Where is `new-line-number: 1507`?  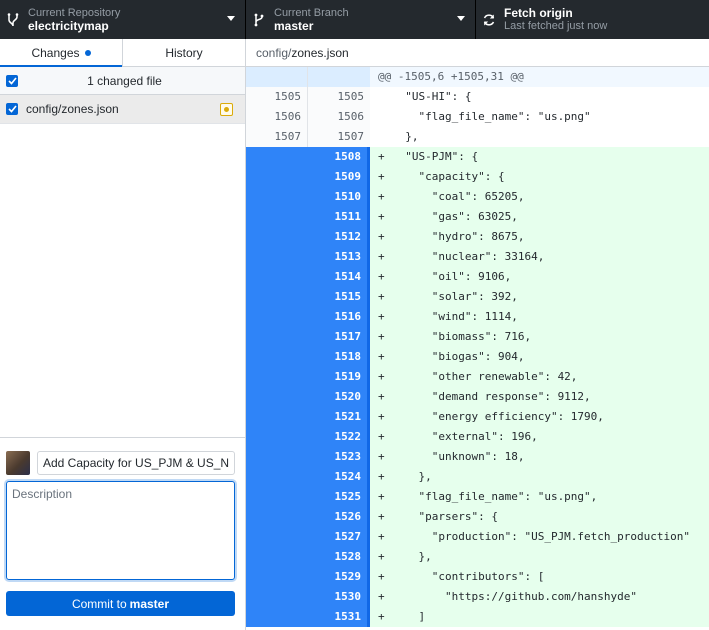
new-line-number: 1507 is located at coordinates (339, 137).